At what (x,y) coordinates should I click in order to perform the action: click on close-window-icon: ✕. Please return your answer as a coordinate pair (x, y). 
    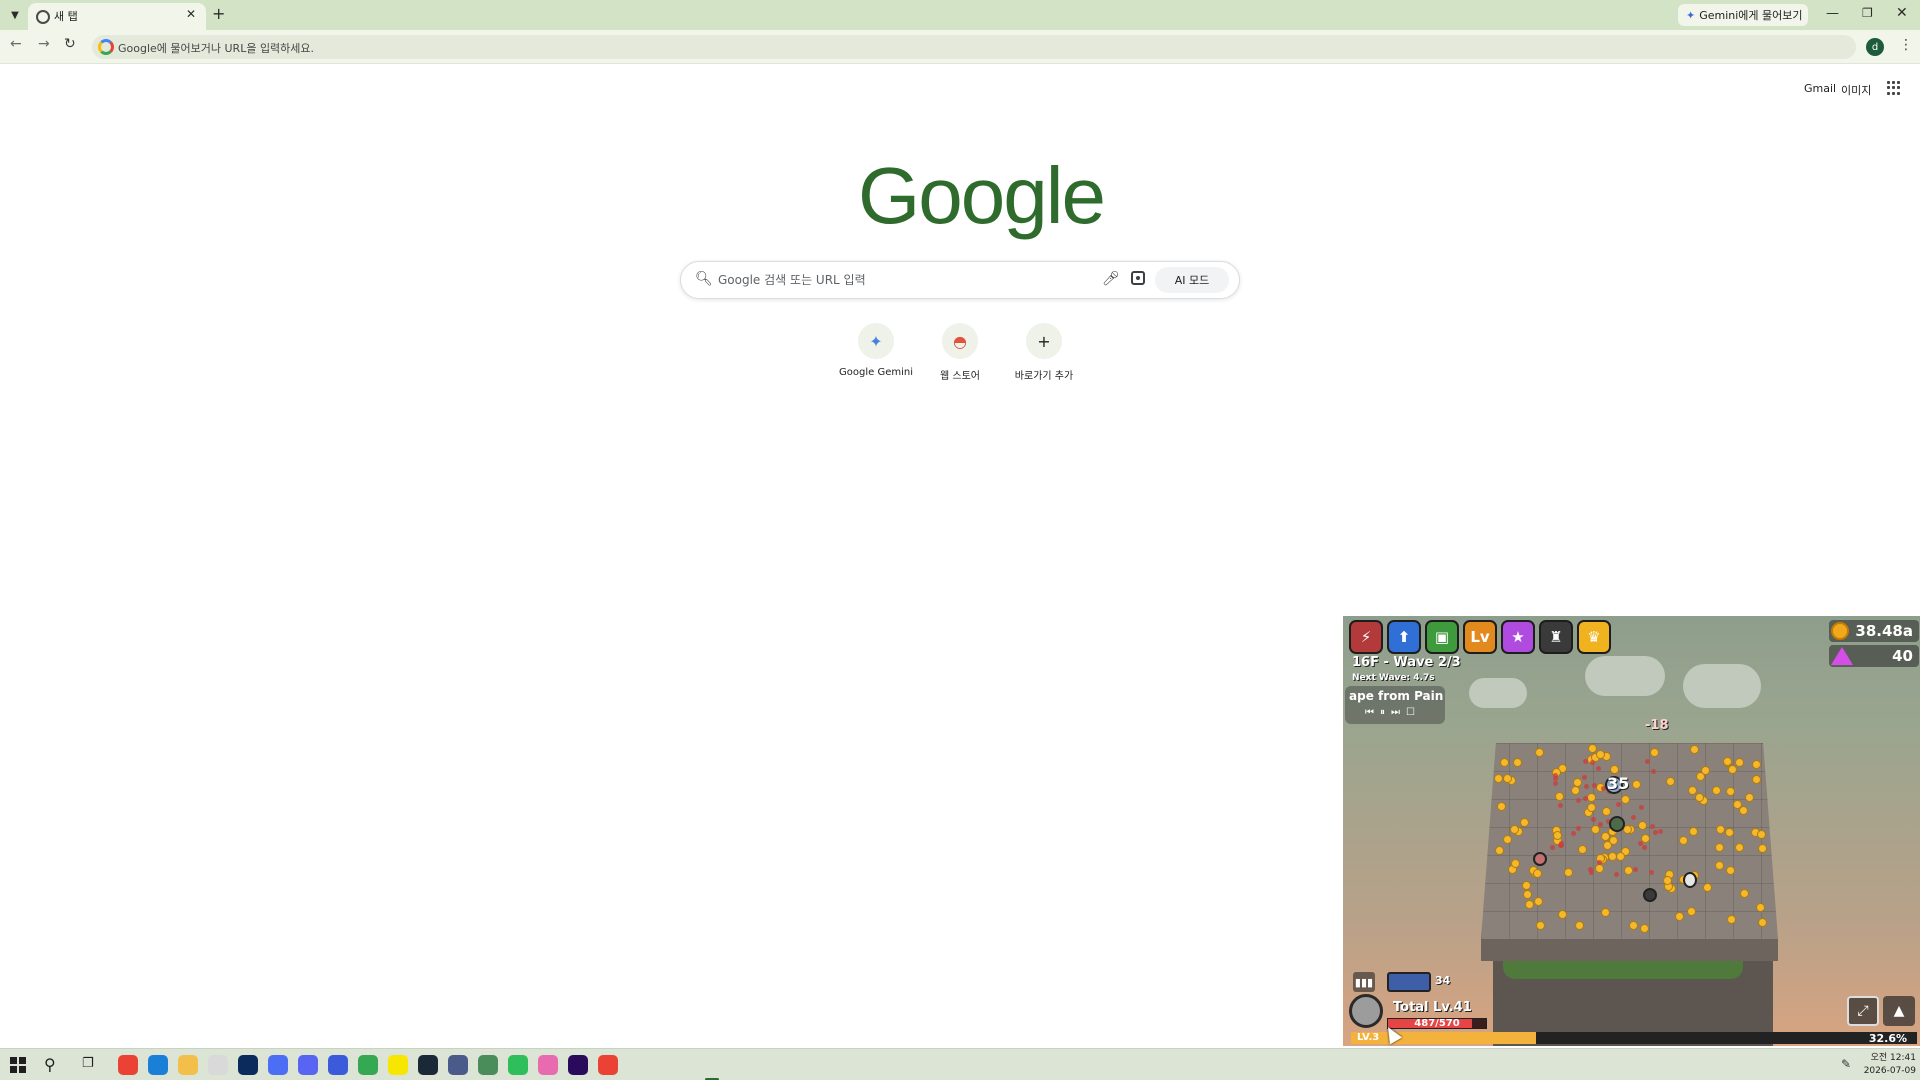
    Looking at the image, I should click on (1902, 13).